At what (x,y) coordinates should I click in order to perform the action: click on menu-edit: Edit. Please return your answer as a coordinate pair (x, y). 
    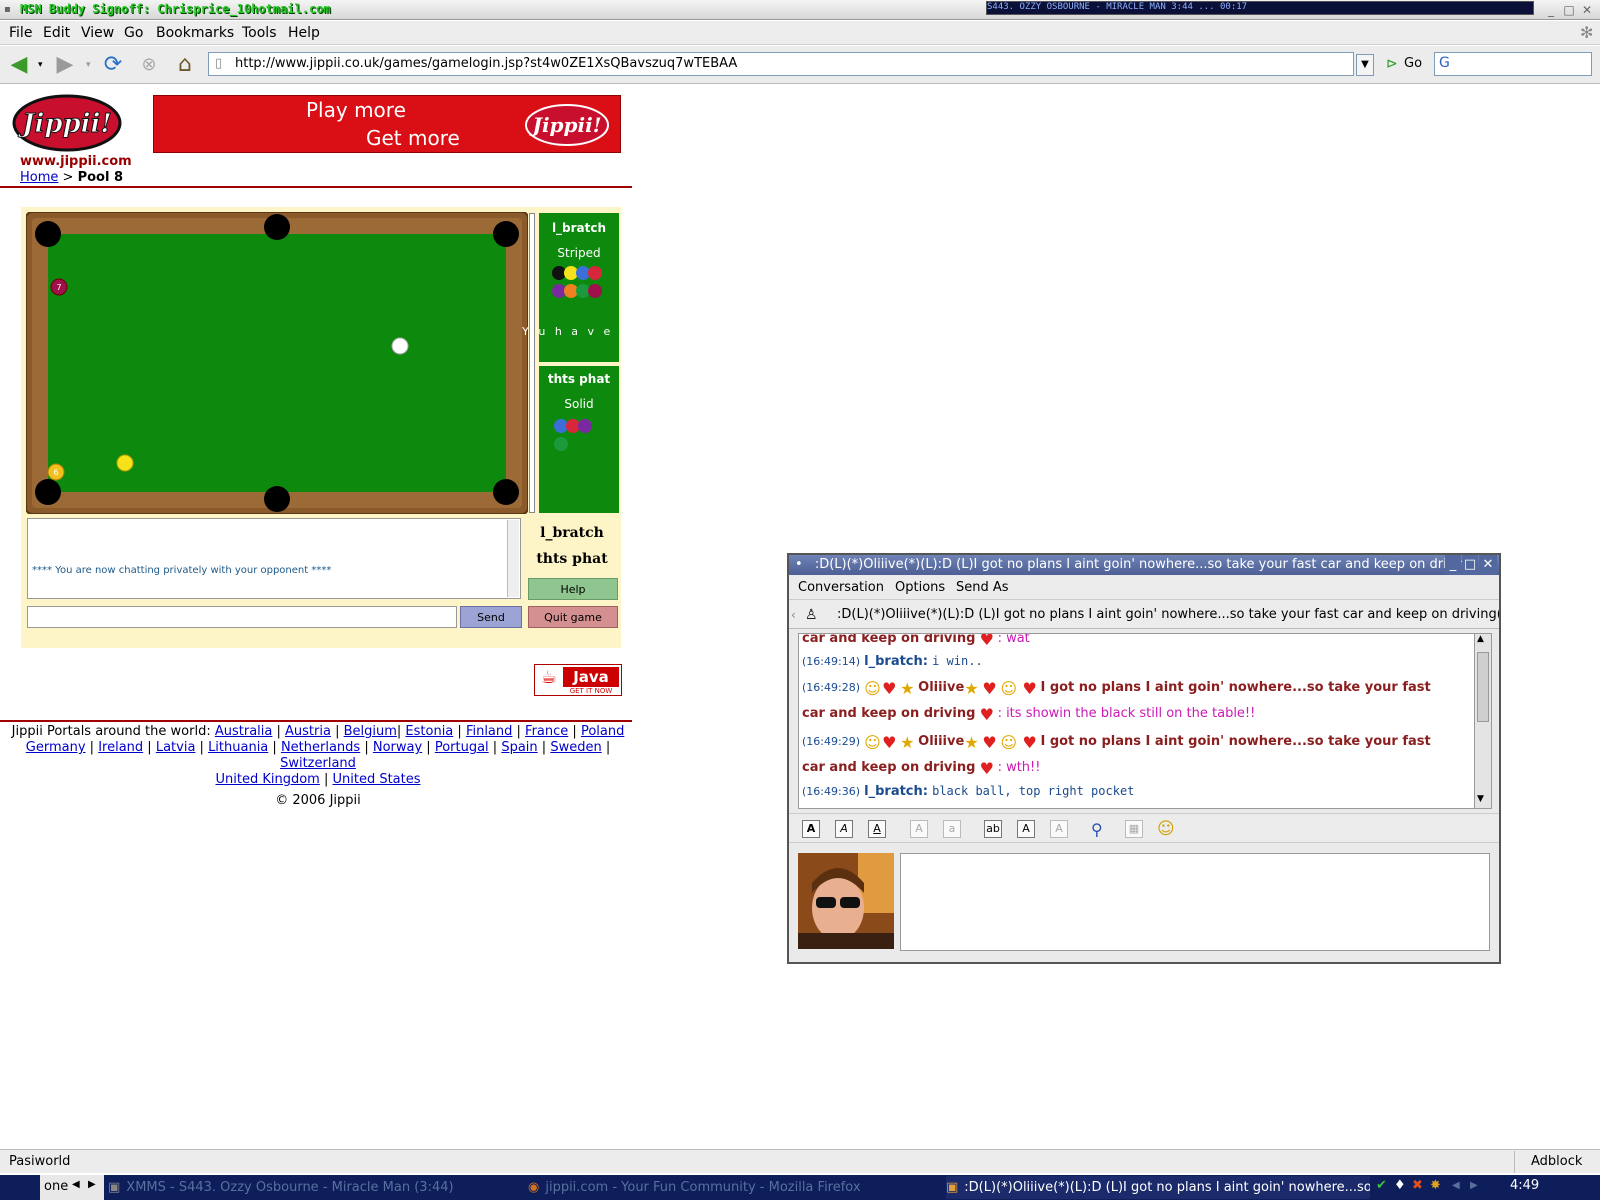
    Looking at the image, I should click on (56, 33).